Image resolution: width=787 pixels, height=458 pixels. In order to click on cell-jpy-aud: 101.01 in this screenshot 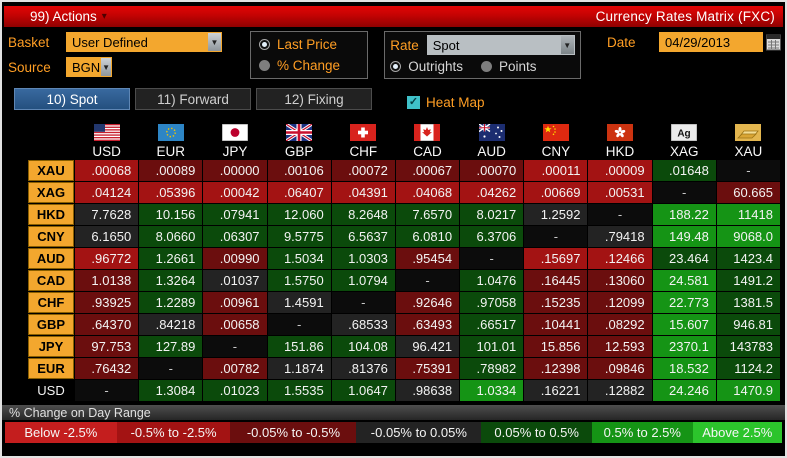, I will do `click(492, 346)`.